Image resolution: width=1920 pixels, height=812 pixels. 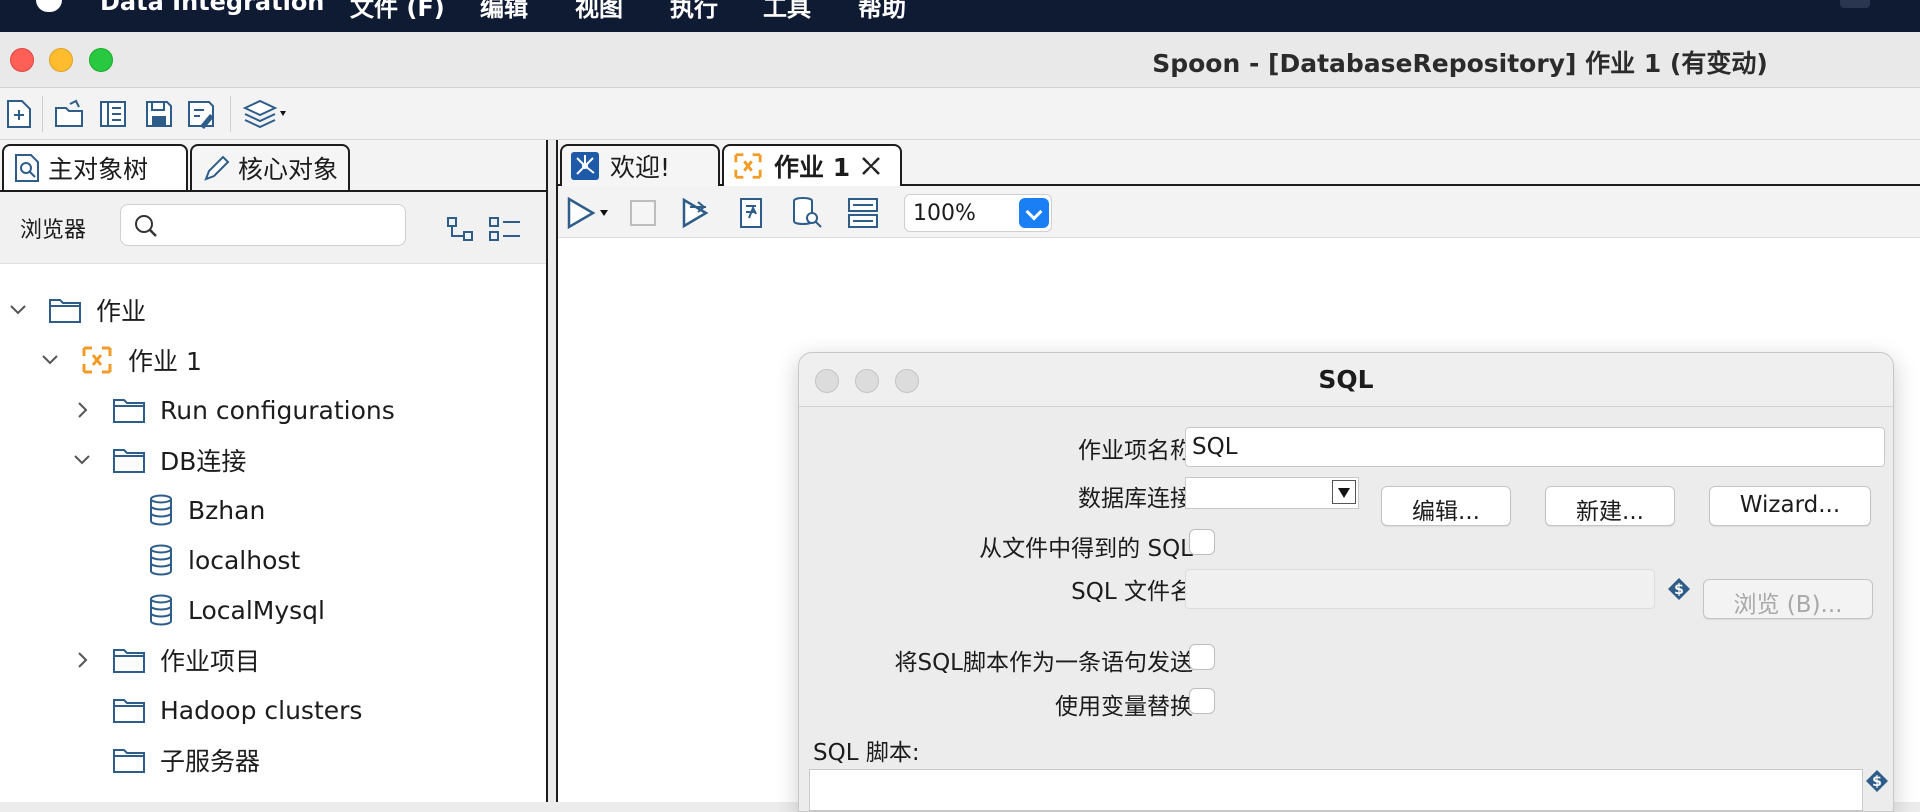 What do you see at coordinates (505, 230) in the screenshot?
I see `collapse-tree-icon` at bounding box center [505, 230].